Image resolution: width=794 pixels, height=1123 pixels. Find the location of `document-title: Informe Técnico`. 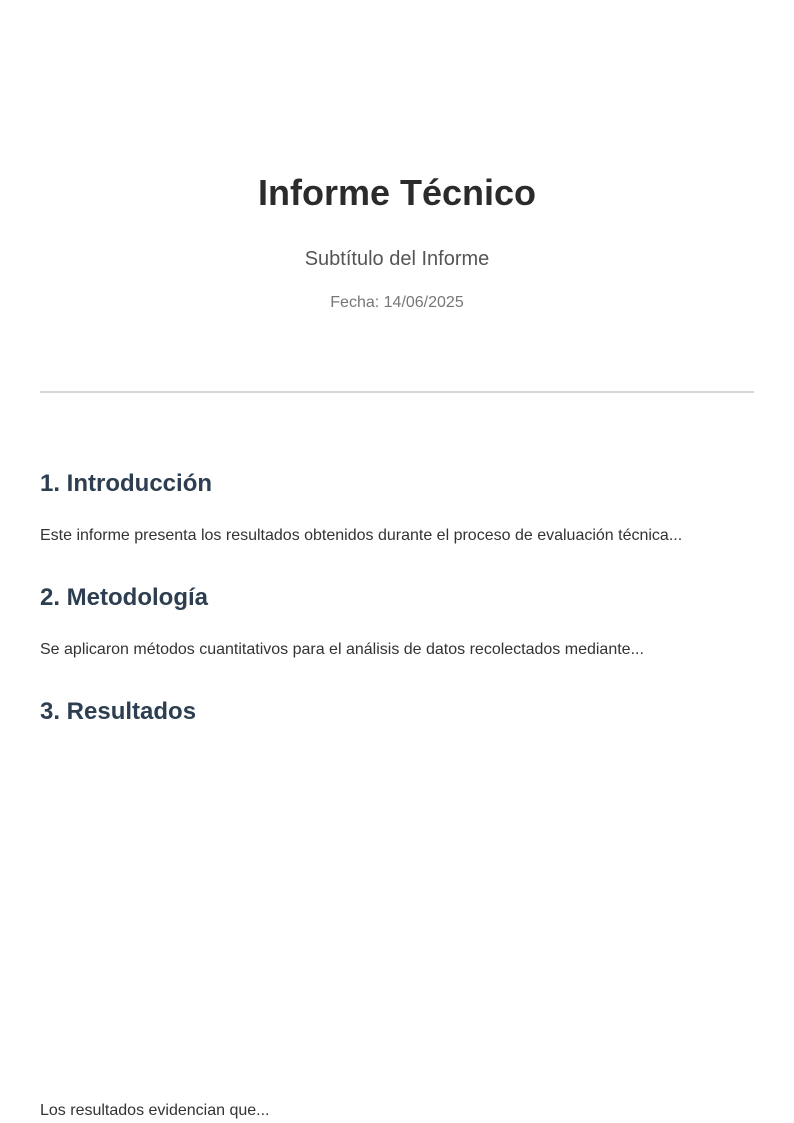

document-title: Informe Técnico is located at coordinates (397, 192).